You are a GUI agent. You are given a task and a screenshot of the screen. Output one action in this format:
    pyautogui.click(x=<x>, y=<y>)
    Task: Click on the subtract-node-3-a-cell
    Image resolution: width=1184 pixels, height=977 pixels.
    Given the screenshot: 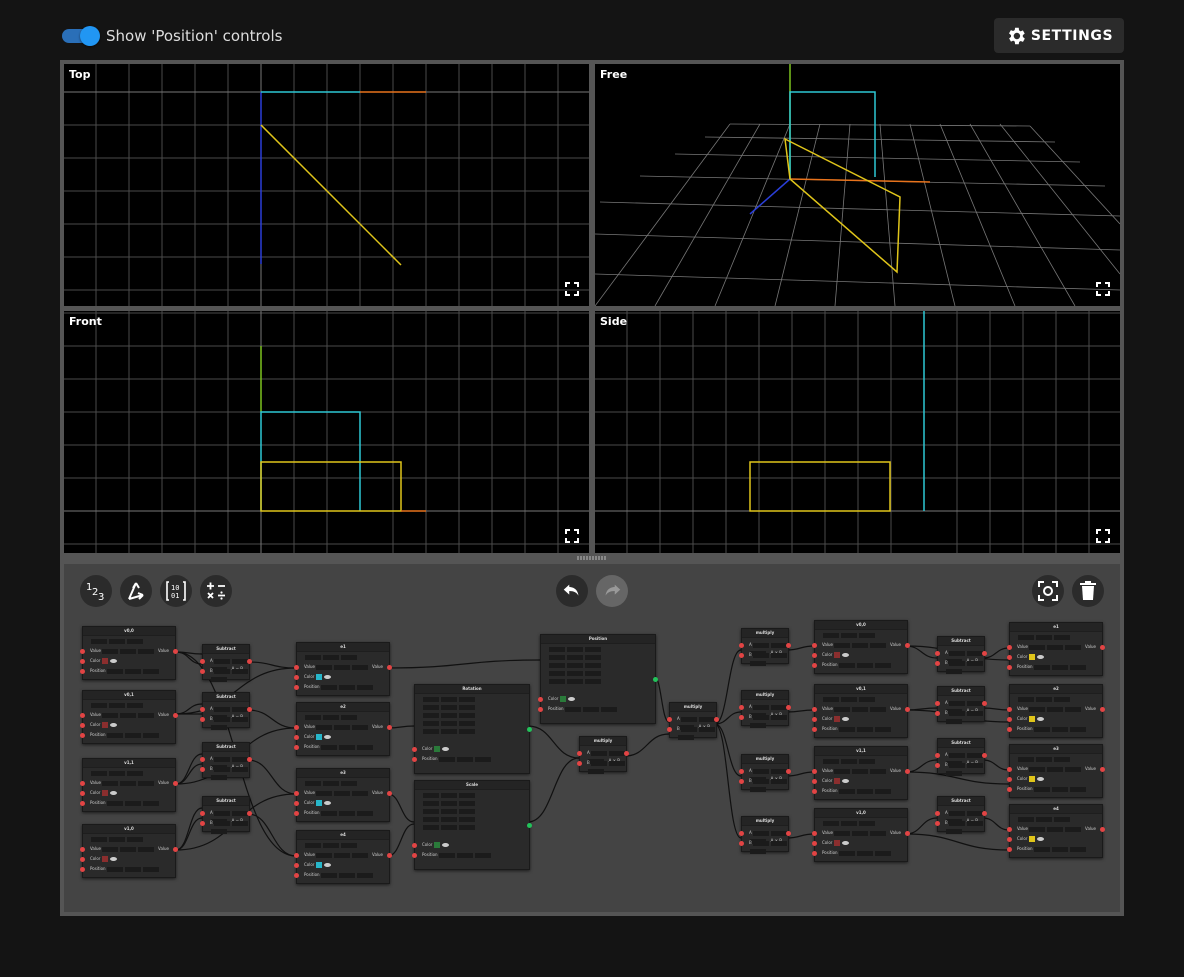 What is the action you would take?
    pyautogui.click(x=221, y=813)
    